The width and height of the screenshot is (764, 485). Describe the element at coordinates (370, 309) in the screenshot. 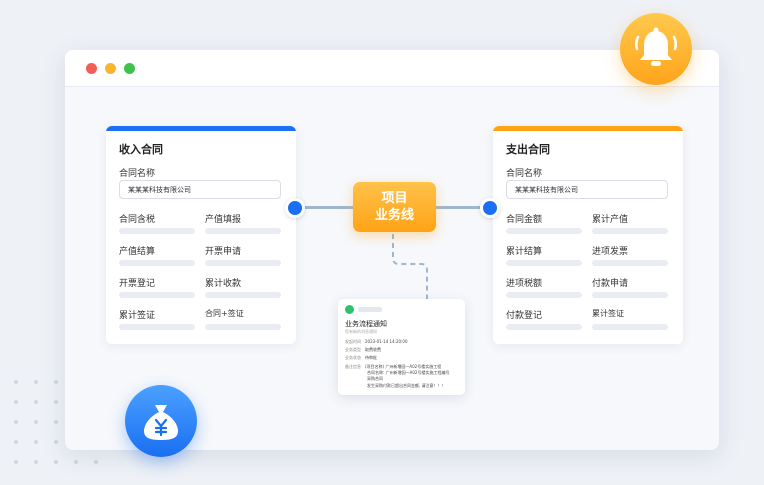

I see `notice-sender-placeholder` at that location.